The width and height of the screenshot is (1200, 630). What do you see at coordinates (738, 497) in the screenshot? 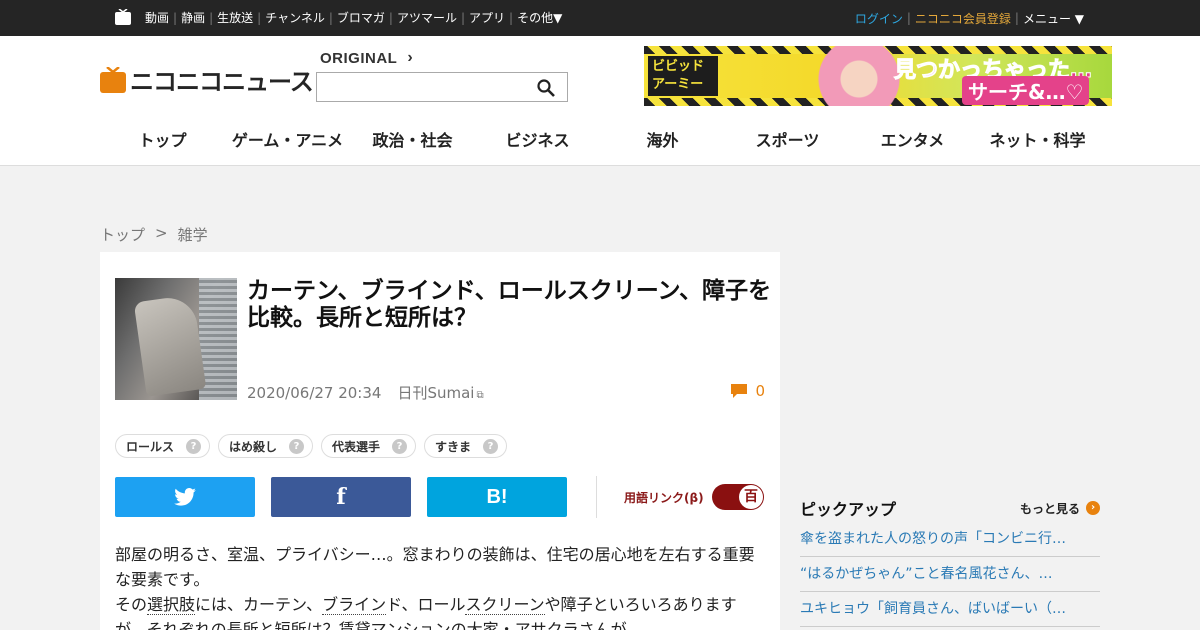
I see `term-link-toggle: 百` at bounding box center [738, 497].